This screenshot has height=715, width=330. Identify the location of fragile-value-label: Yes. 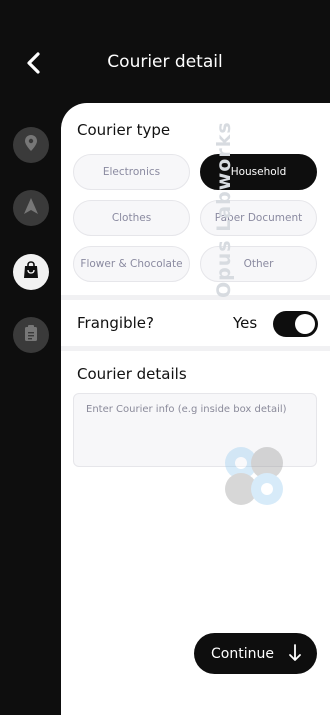
(245, 323).